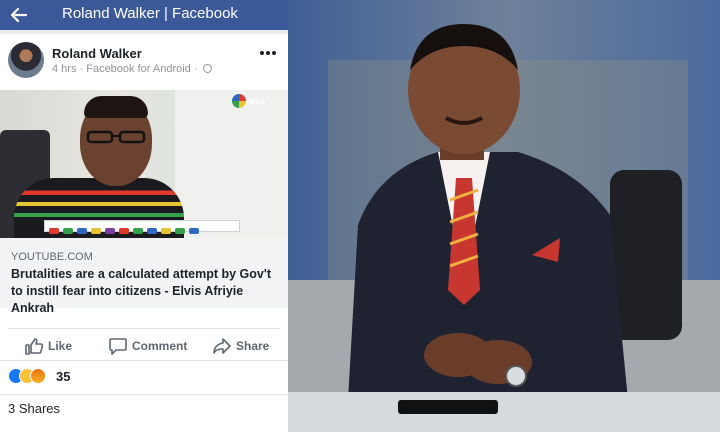 The height and width of the screenshot is (432, 720). Describe the element at coordinates (118, 346) in the screenshot. I see `comment-icon` at that location.